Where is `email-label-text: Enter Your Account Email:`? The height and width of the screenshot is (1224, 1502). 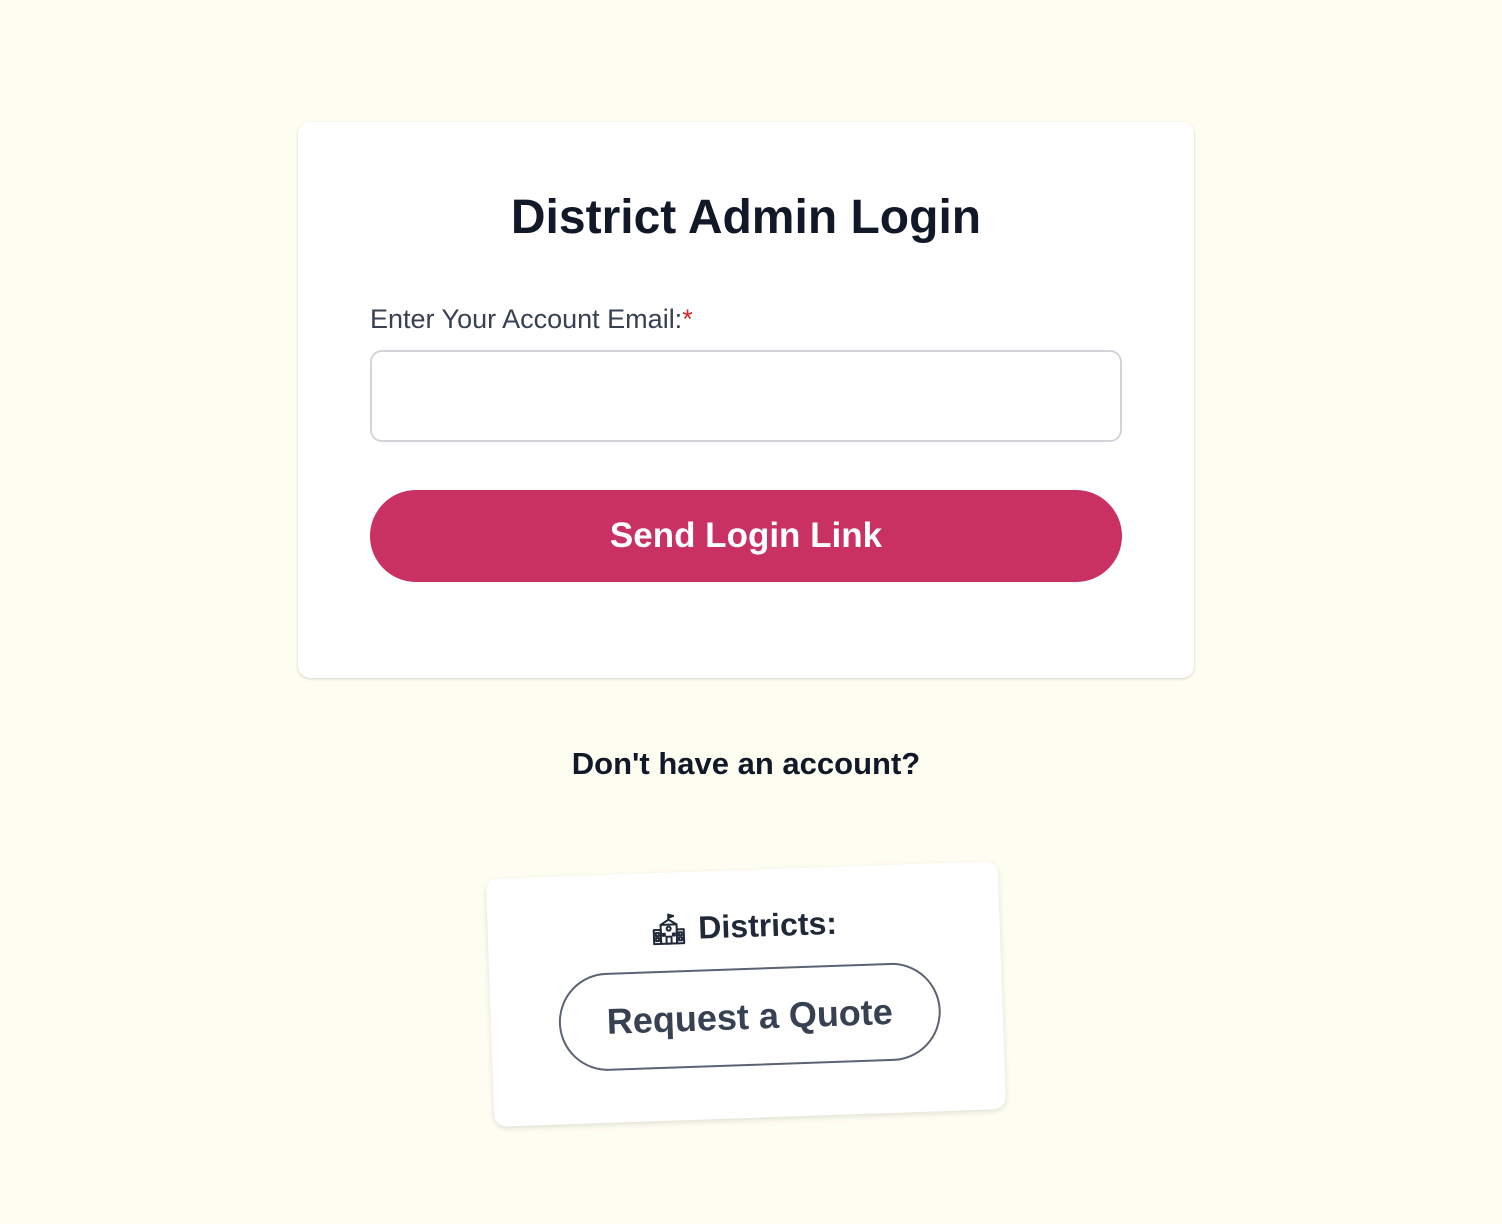
email-label-text: Enter Your Account Email: is located at coordinates (526, 319).